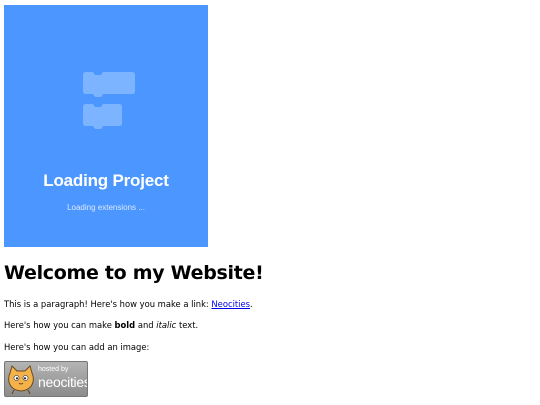 Image resolution: width=540 pixels, height=405 pixels. I want to click on neocities-cat-icon, so click(21, 380).